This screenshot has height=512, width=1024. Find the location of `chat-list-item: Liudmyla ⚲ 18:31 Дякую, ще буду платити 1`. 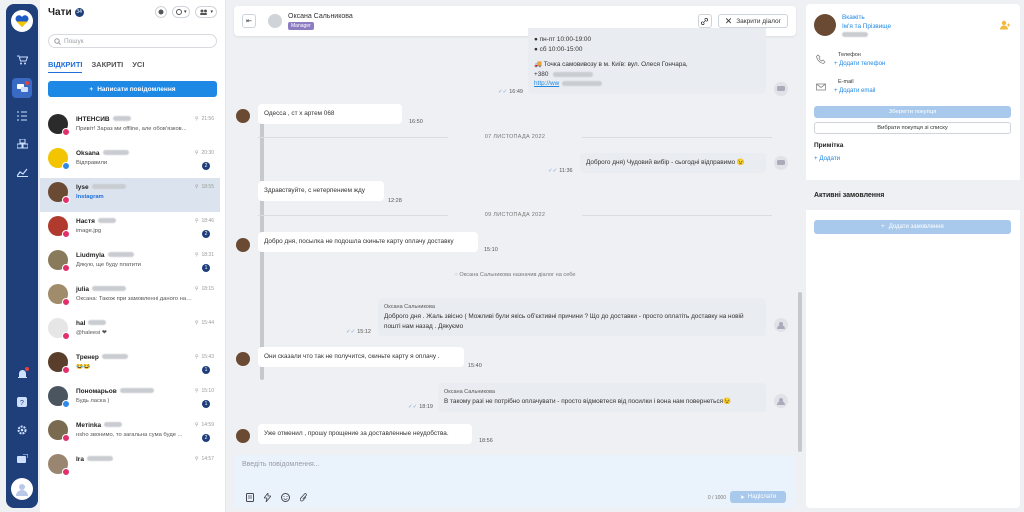

chat-list-item: Liudmyla ⚲ 18:31 Дякую, ще буду платити 1 is located at coordinates (130, 263).